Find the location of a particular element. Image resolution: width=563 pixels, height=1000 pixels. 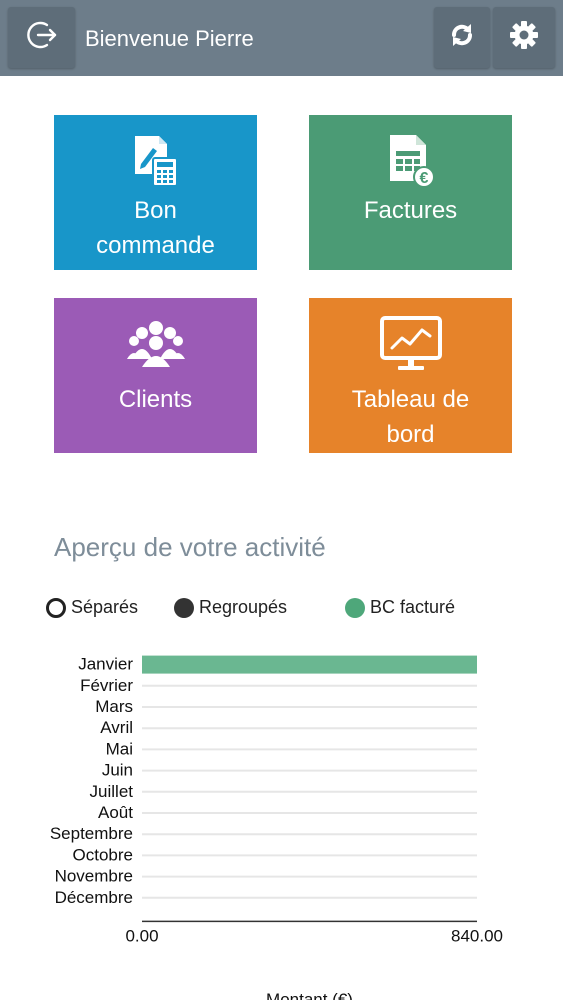

tile-clients: Clients is located at coordinates (155, 375).